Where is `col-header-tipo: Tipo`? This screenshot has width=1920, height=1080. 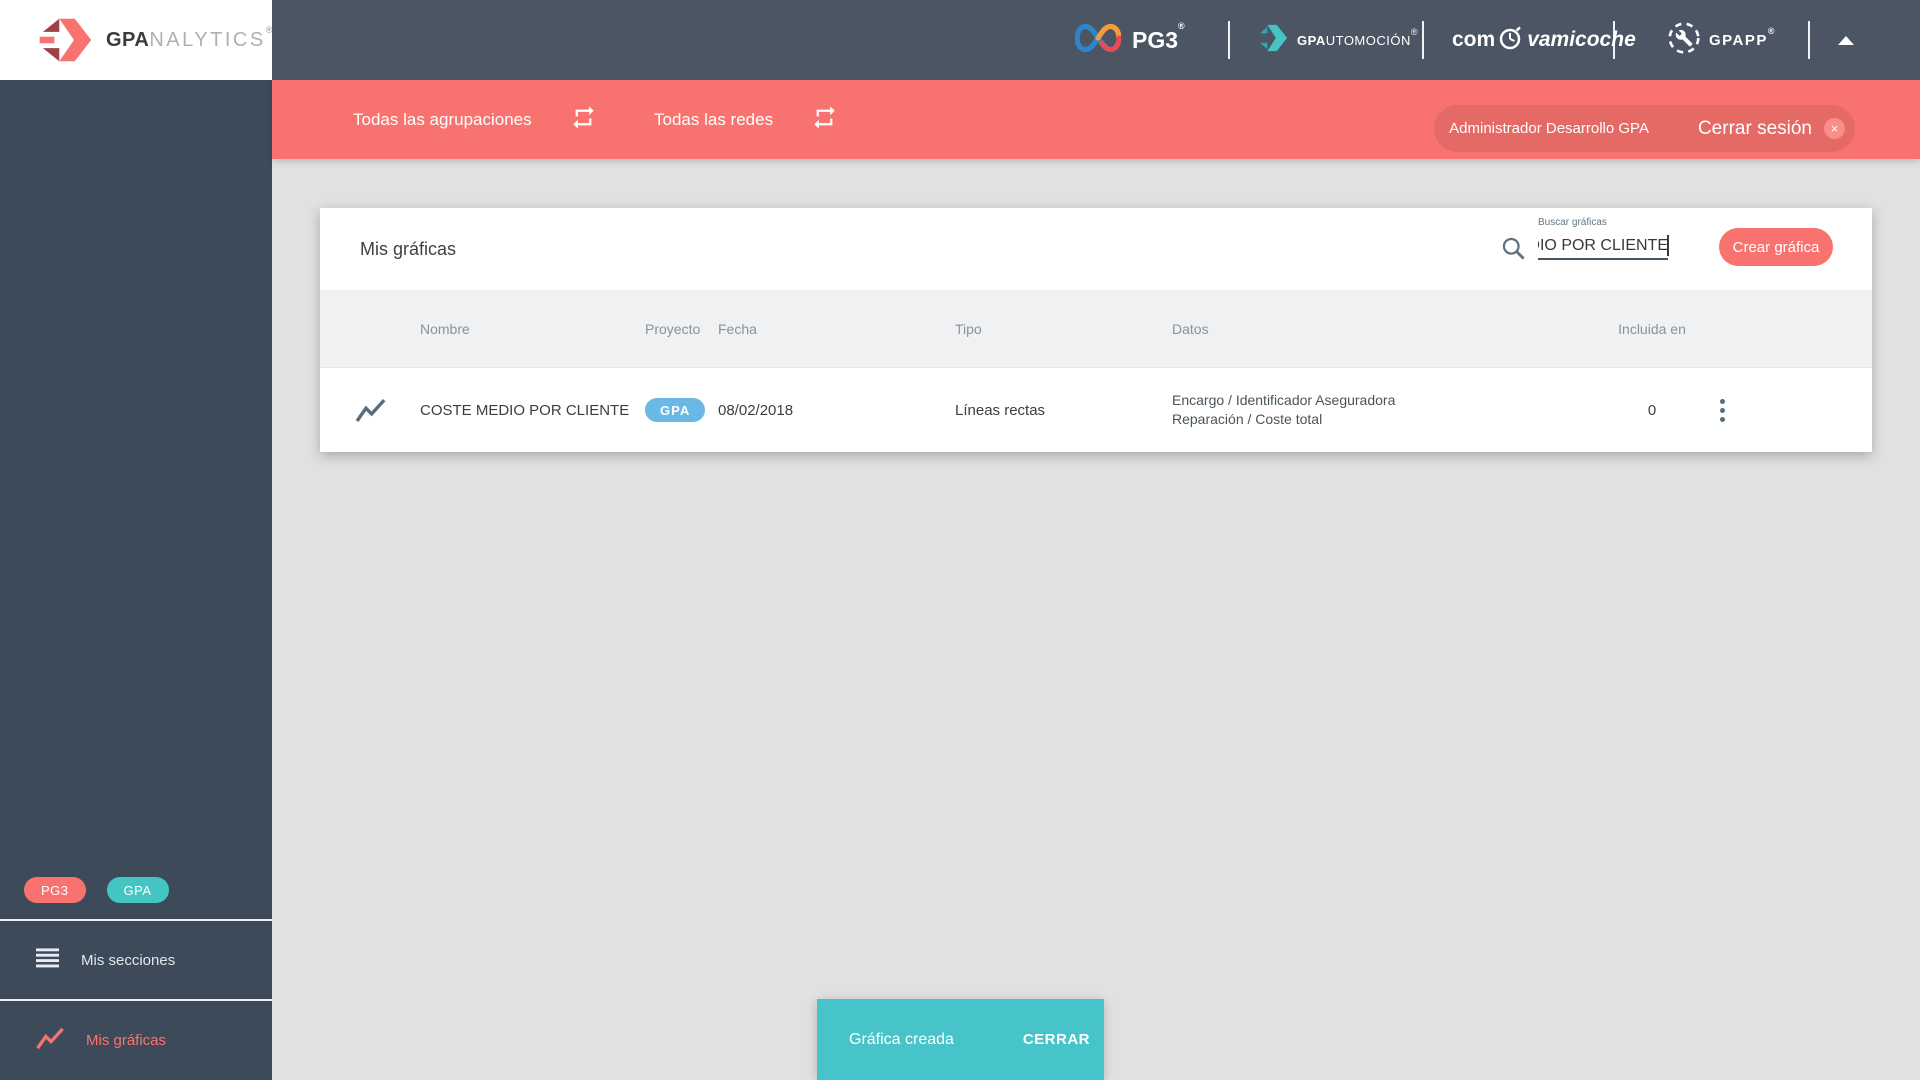
col-header-tipo: Tipo is located at coordinates (968, 328).